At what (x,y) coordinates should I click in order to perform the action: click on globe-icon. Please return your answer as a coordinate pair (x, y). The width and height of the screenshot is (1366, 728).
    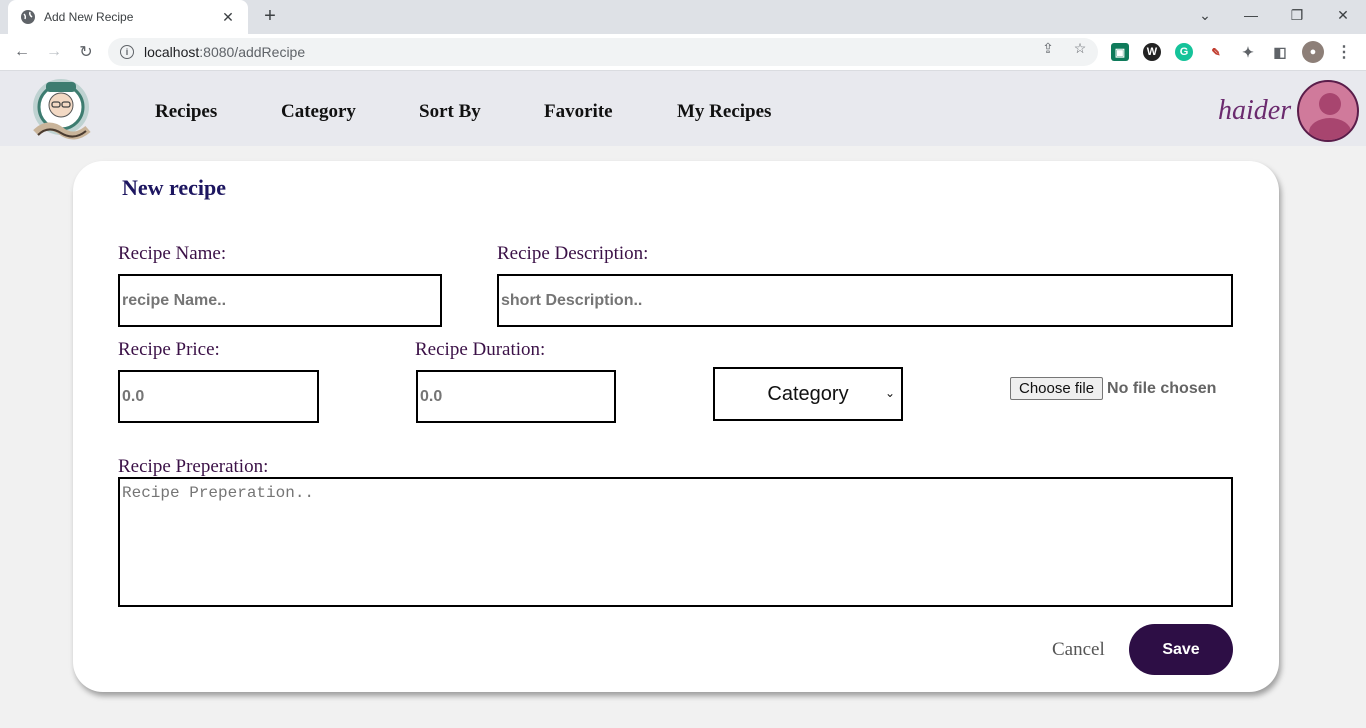
    Looking at the image, I should click on (28, 17).